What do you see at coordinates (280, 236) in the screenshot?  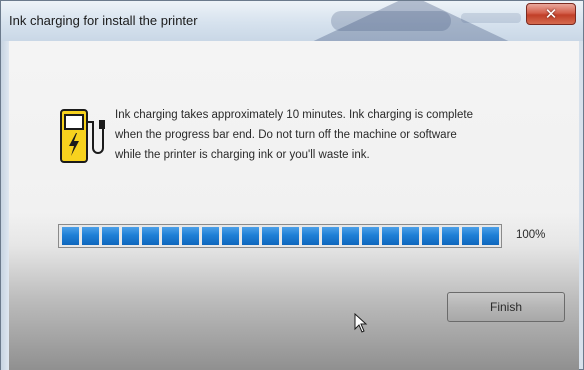 I see `progress-bar` at bounding box center [280, 236].